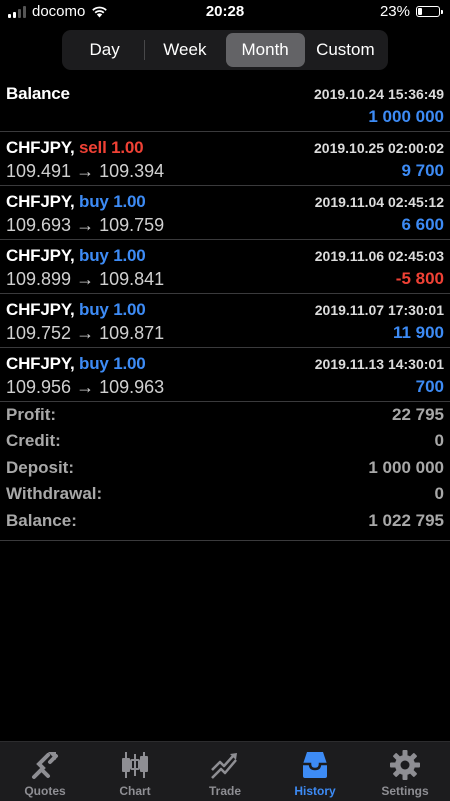 This screenshot has width=450, height=801. I want to click on deal-datetime: 2019.11.06 02:45:03, so click(379, 256).